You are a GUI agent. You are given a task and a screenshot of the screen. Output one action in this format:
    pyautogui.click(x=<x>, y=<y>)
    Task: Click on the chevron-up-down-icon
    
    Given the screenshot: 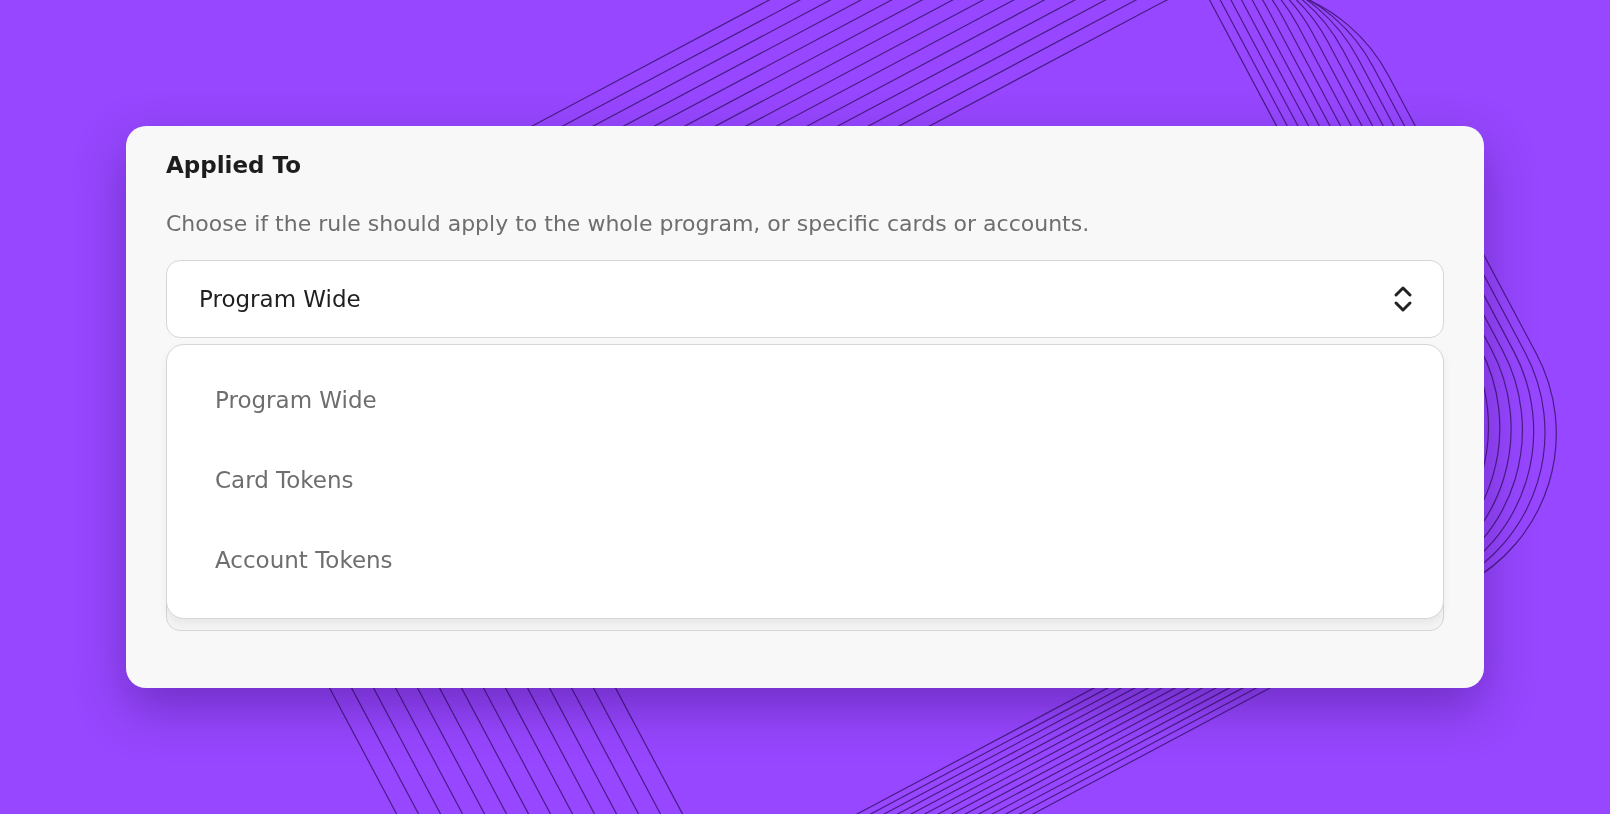 What is the action you would take?
    pyautogui.click(x=1403, y=299)
    